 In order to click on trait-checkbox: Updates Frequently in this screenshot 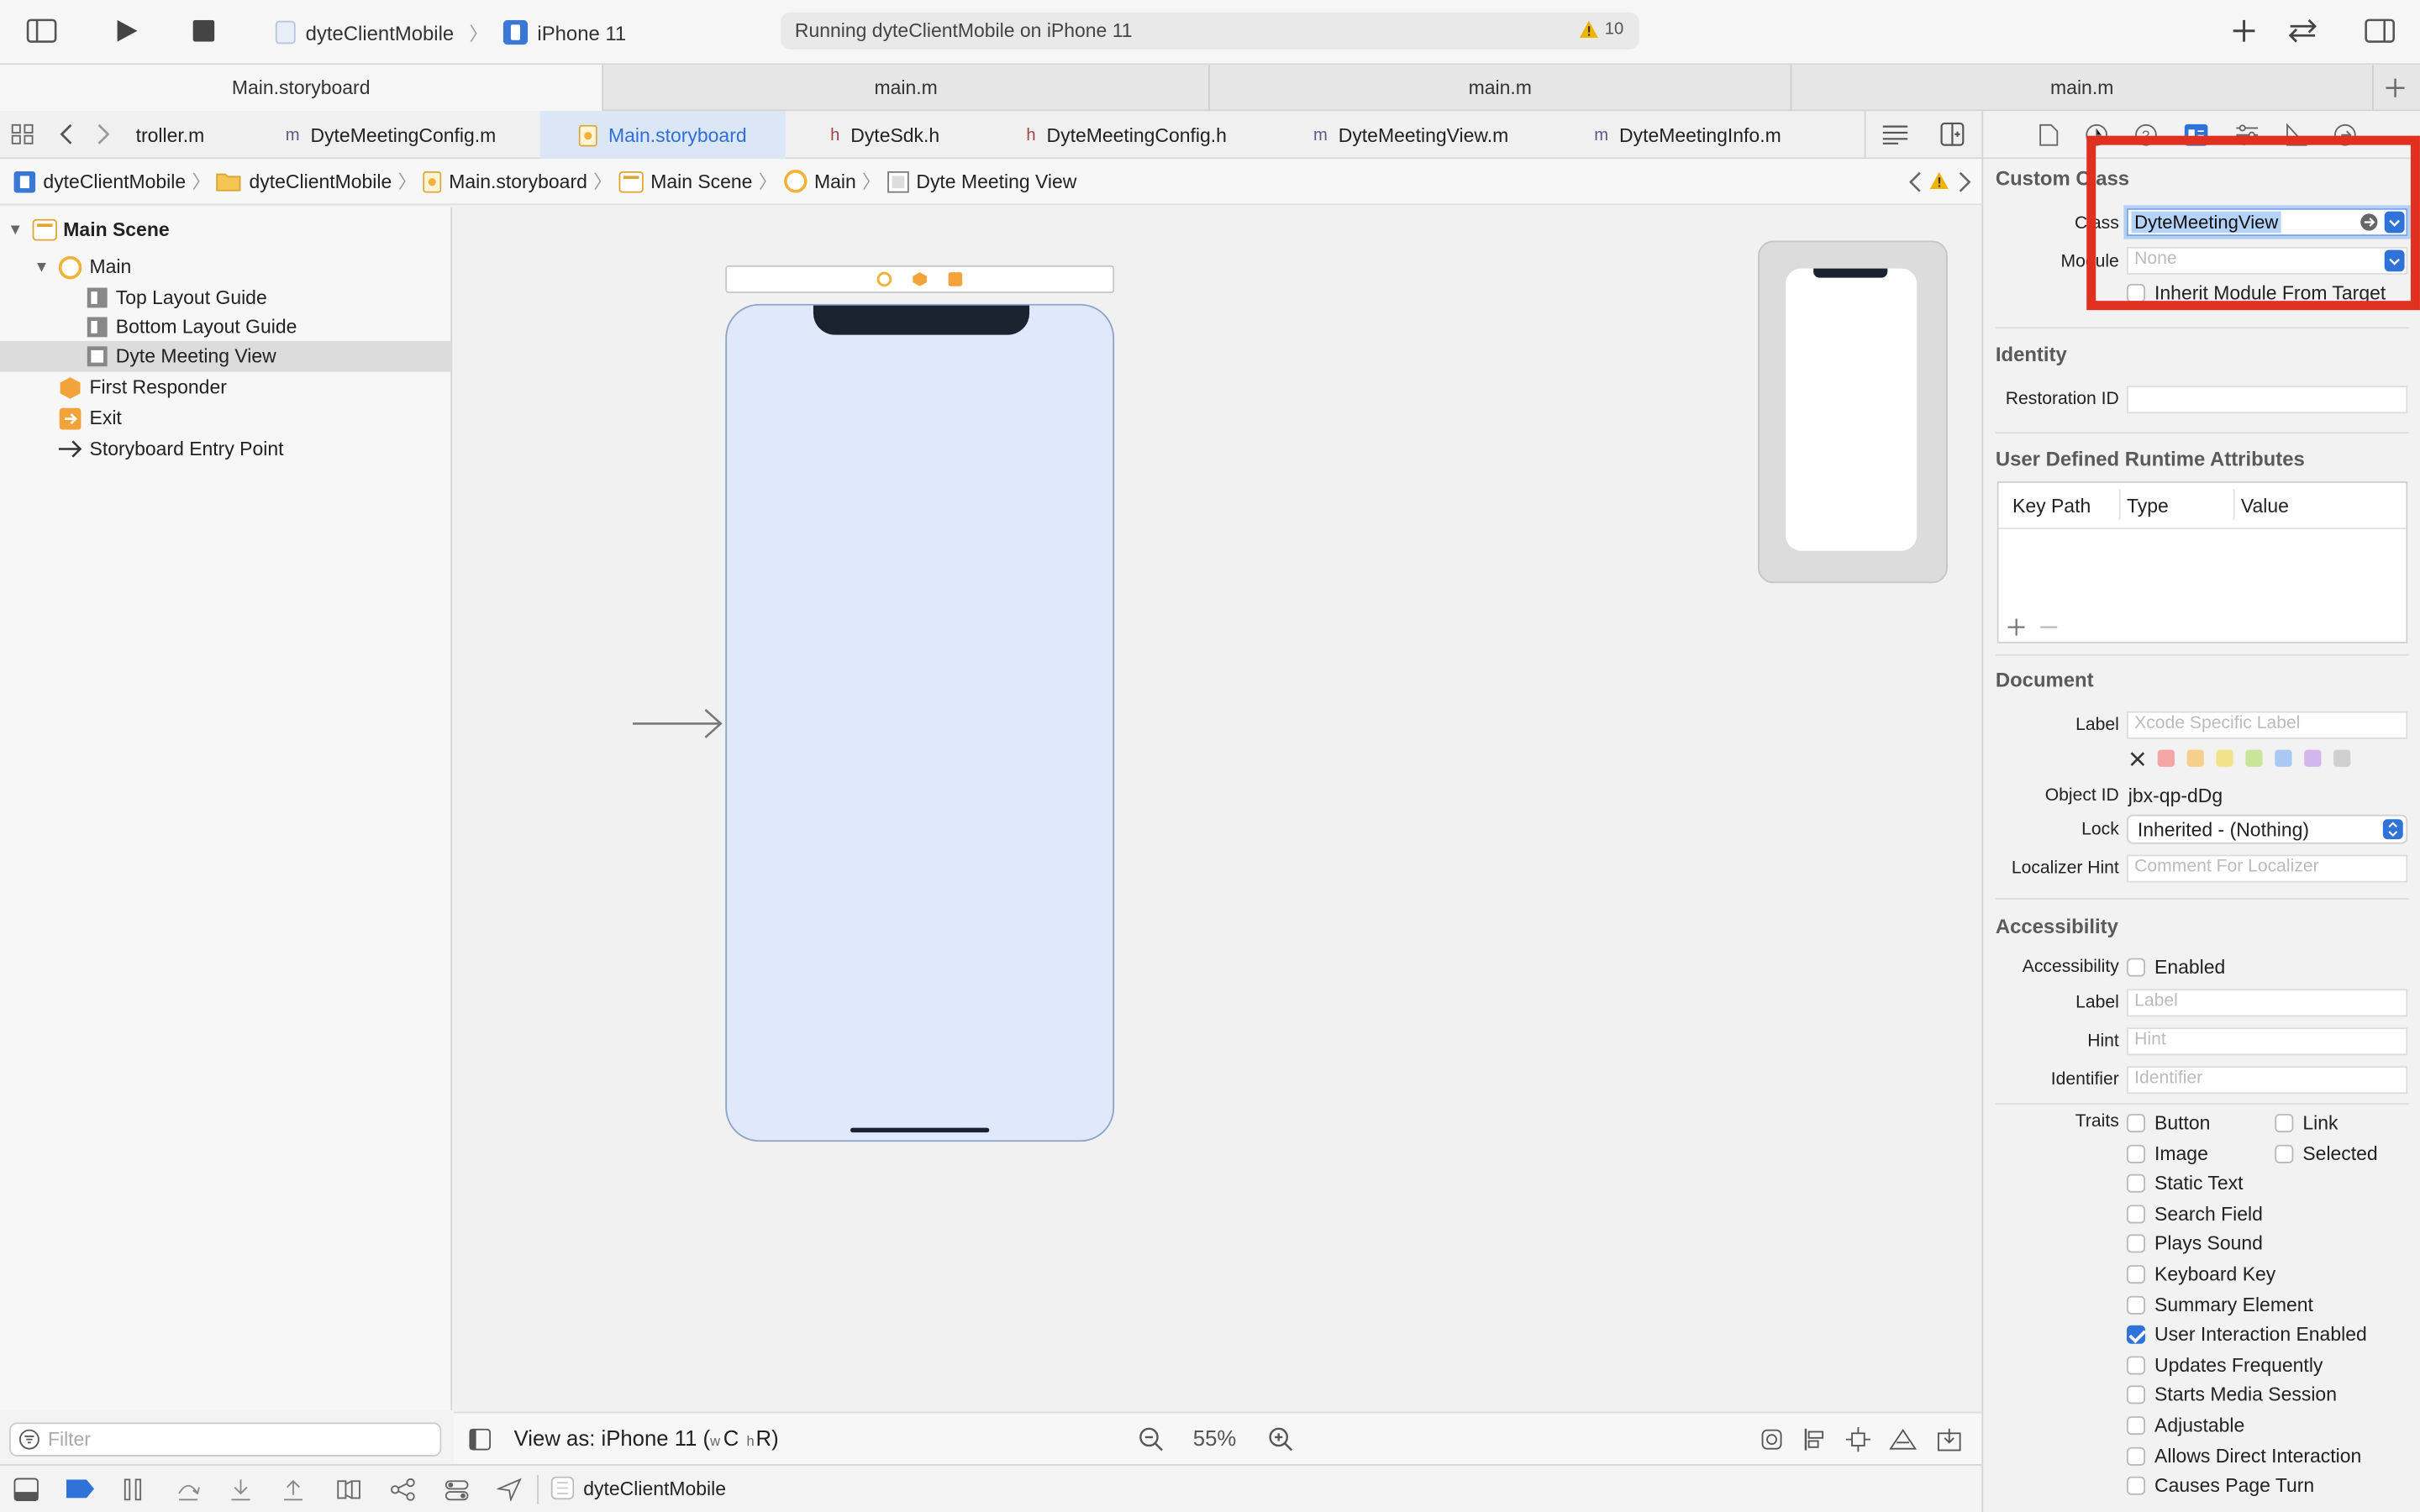, I will do `click(2224, 1365)`.